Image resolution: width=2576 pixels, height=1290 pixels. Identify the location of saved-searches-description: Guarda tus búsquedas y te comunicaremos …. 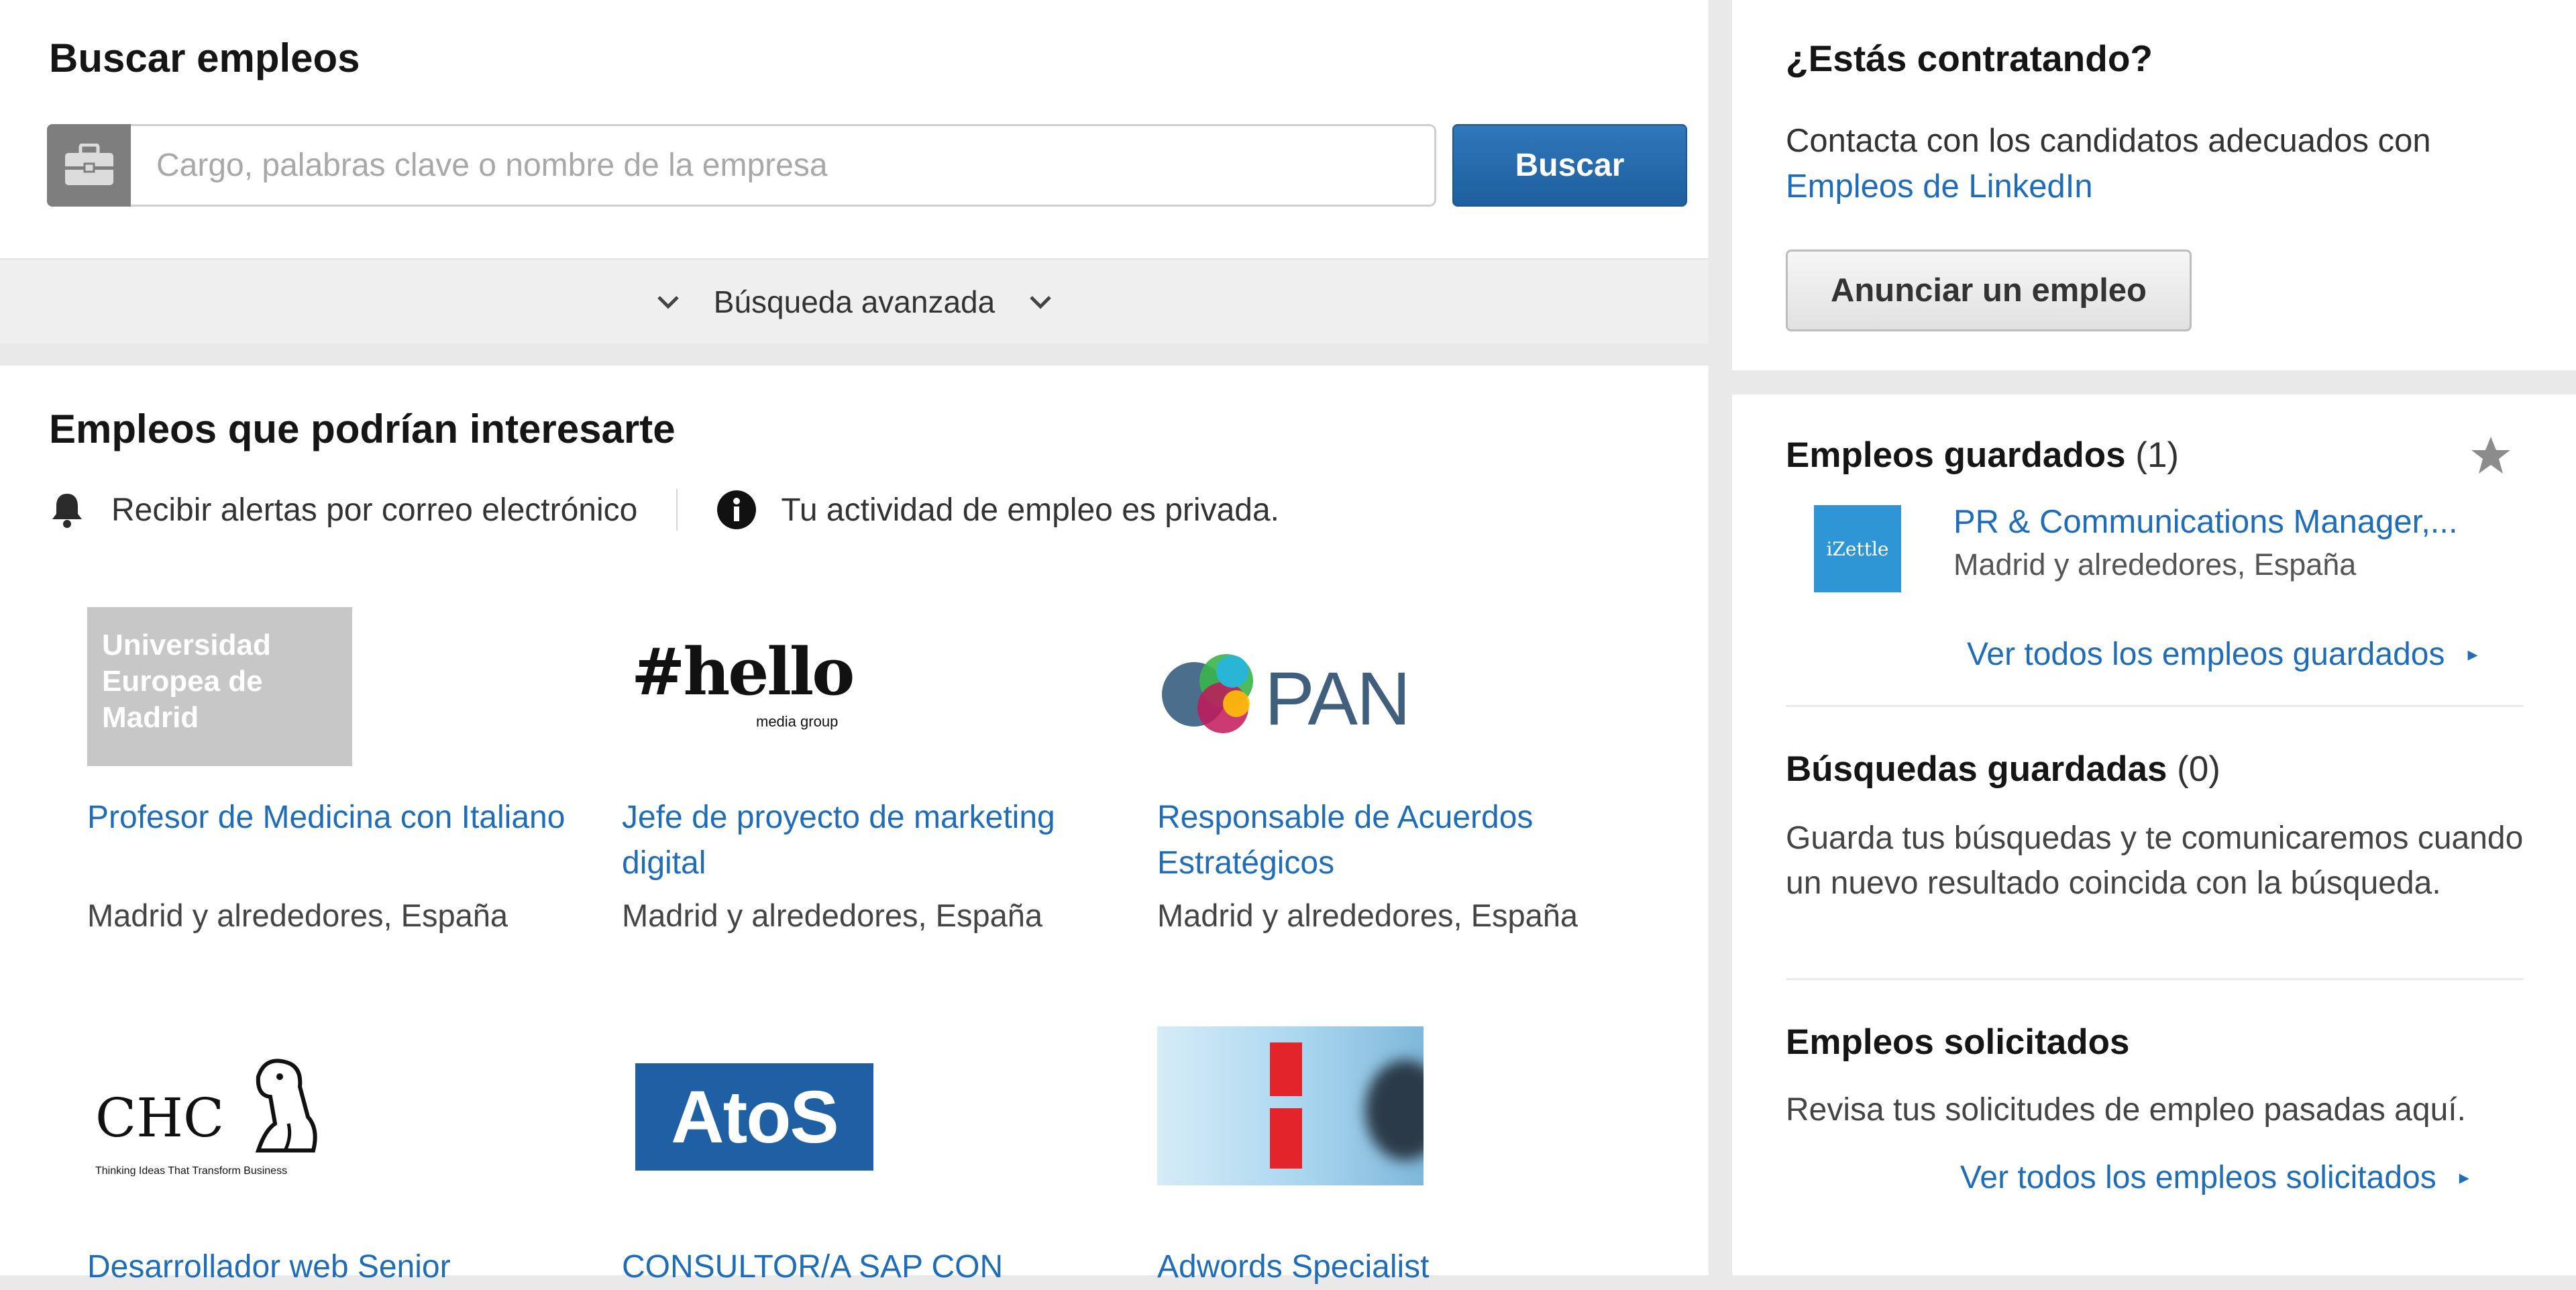
(2155, 860).